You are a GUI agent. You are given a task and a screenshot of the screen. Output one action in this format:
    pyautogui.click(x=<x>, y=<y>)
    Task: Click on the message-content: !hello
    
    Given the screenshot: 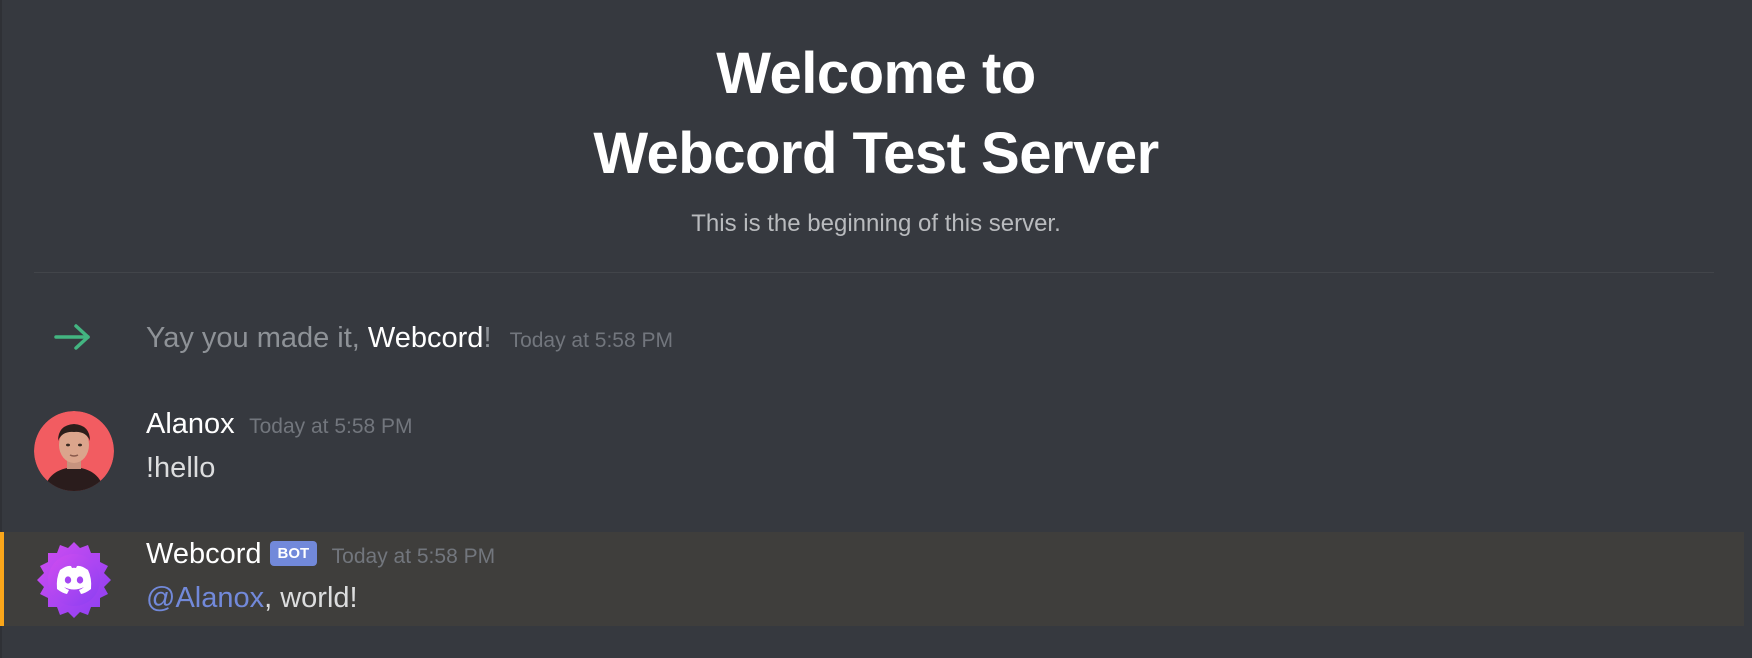 What is the action you would take?
    pyautogui.click(x=181, y=468)
    